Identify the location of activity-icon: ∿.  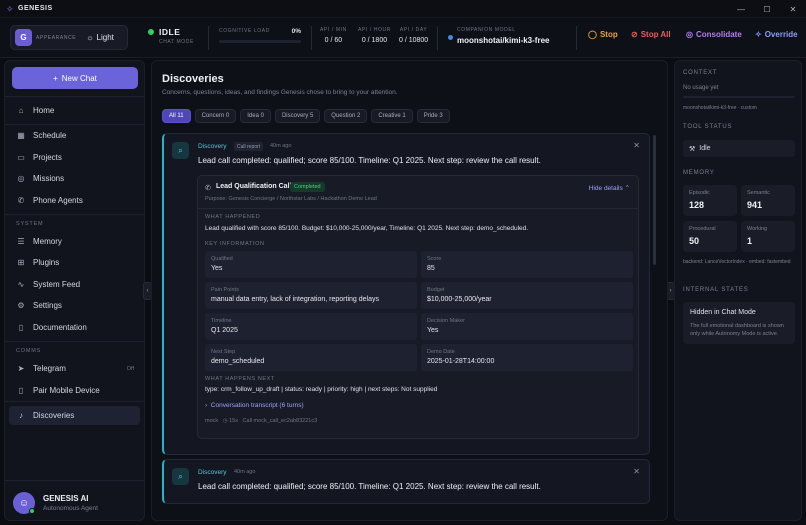
(21, 284).